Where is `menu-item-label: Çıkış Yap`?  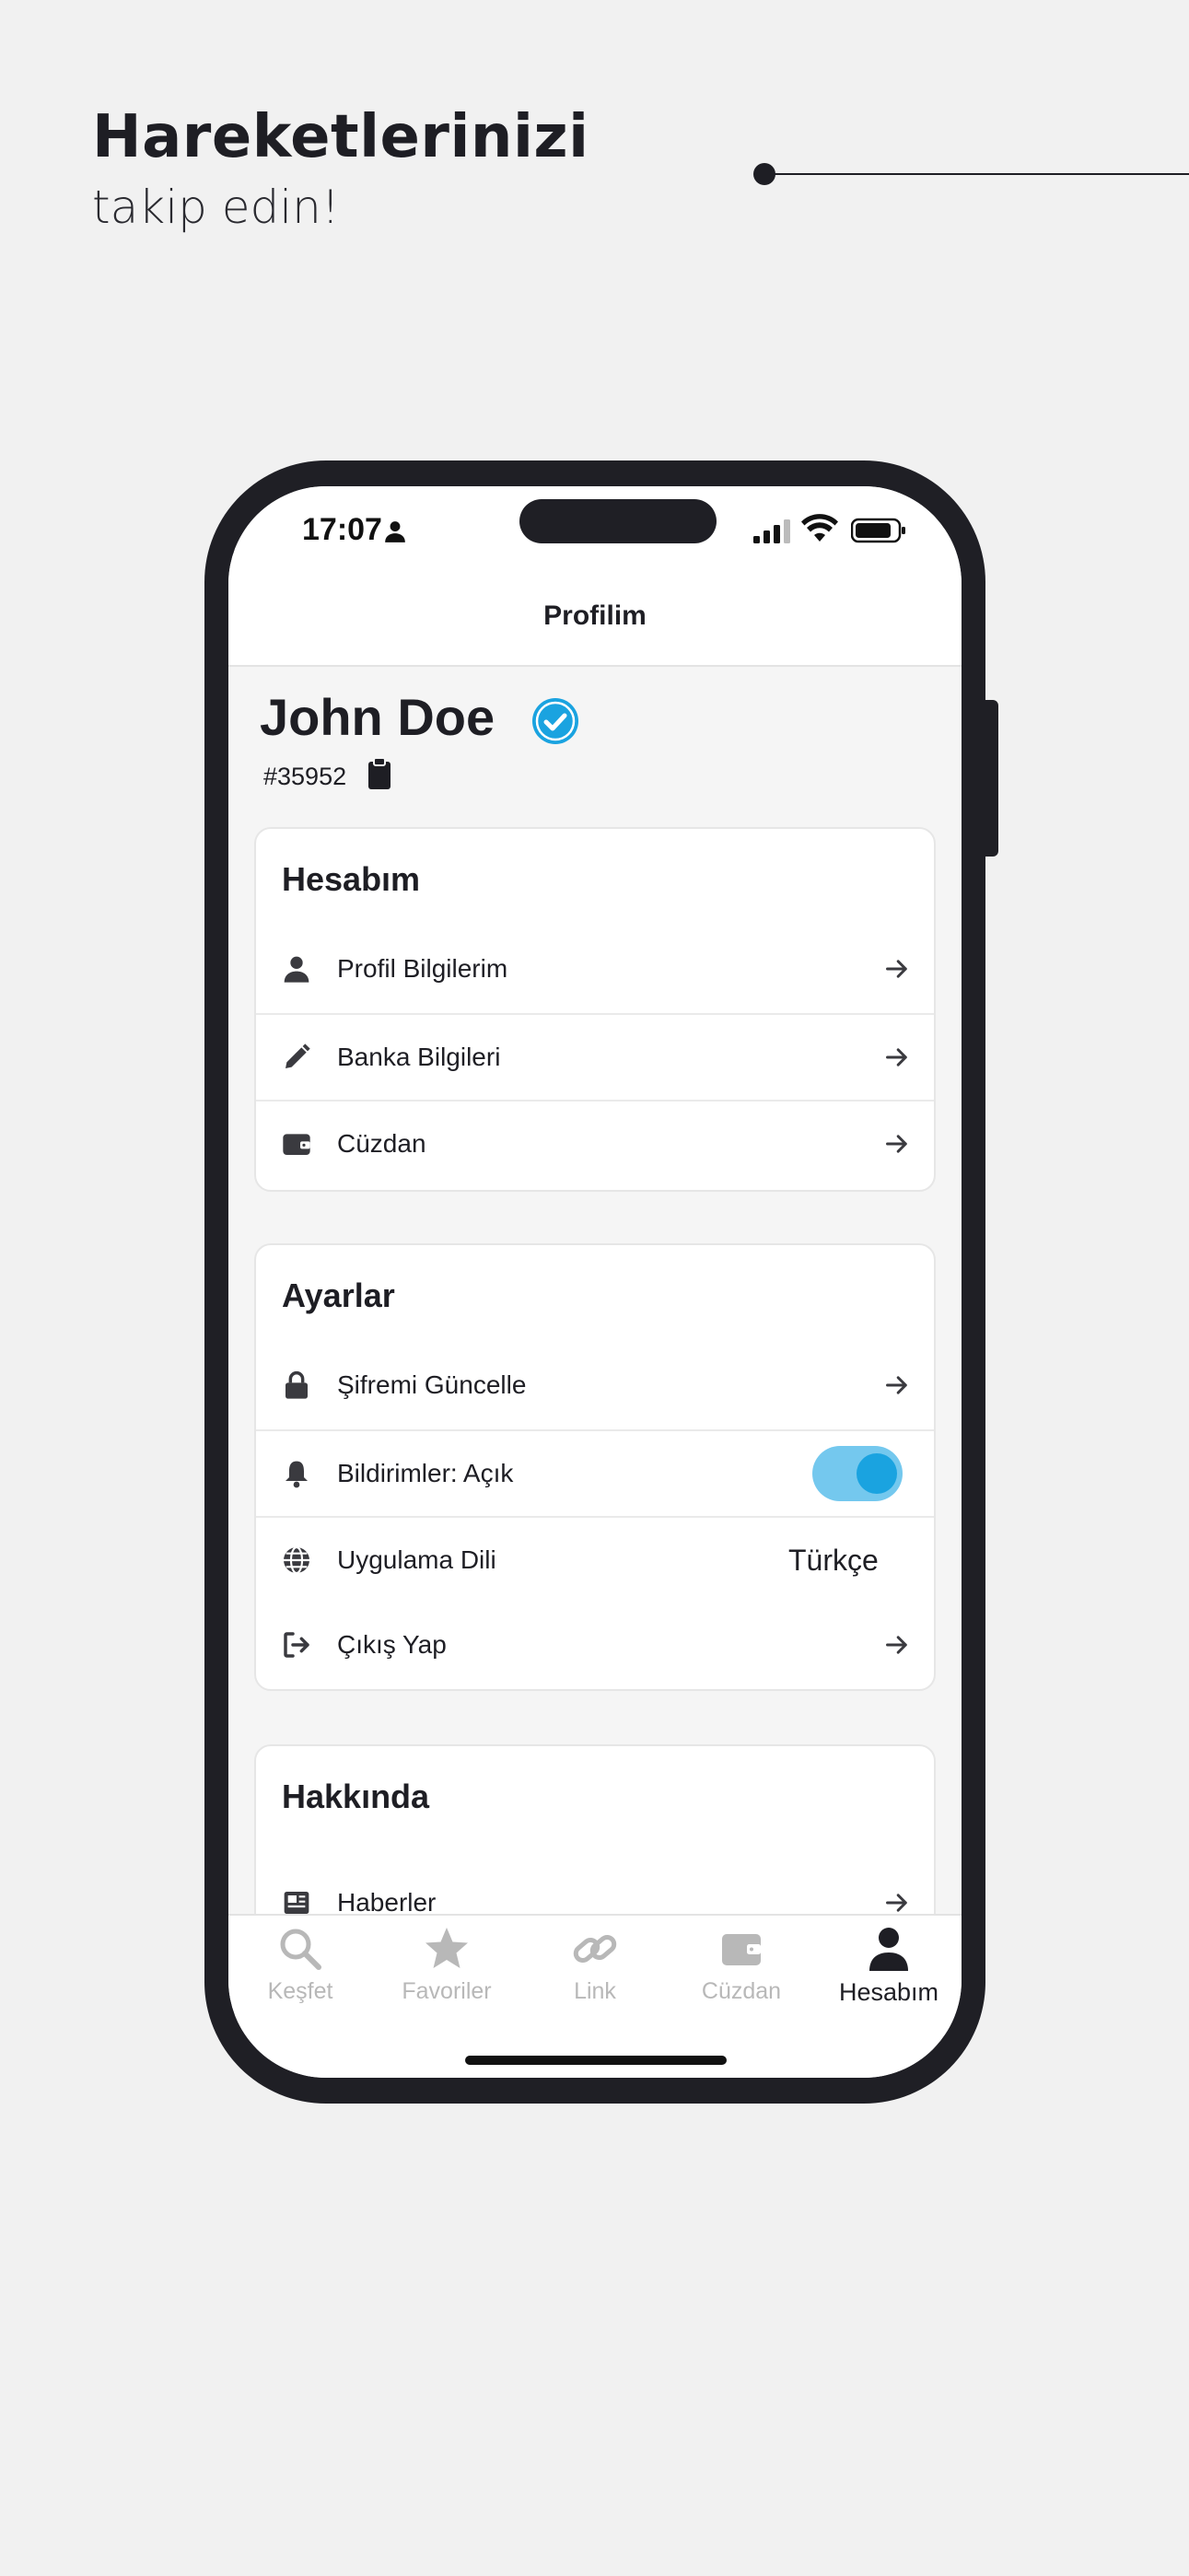 menu-item-label: Çıkış Yap is located at coordinates (392, 1644).